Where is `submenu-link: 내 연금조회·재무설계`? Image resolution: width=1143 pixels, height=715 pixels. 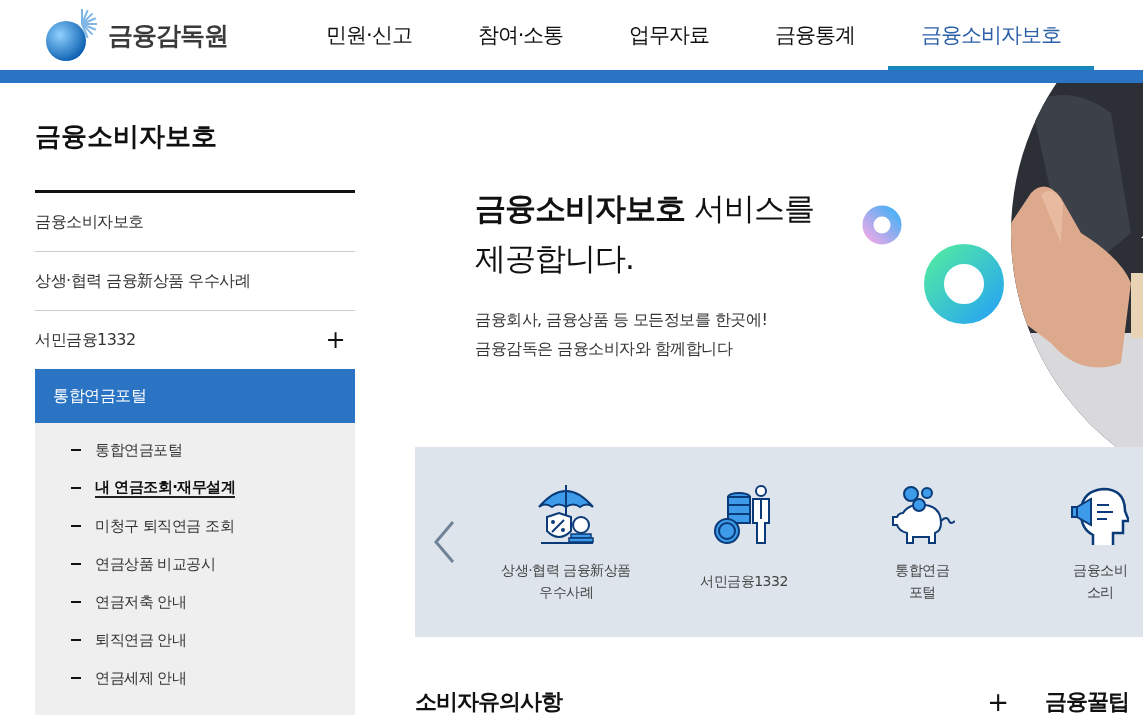 submenu-link: 내 연금조회·재무설계 is located at coordinates (165, 488).